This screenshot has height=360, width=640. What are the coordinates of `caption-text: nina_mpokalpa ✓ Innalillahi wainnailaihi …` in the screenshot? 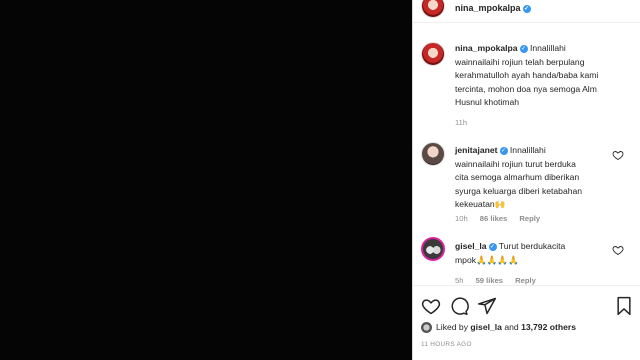 It's located at (545, 76).